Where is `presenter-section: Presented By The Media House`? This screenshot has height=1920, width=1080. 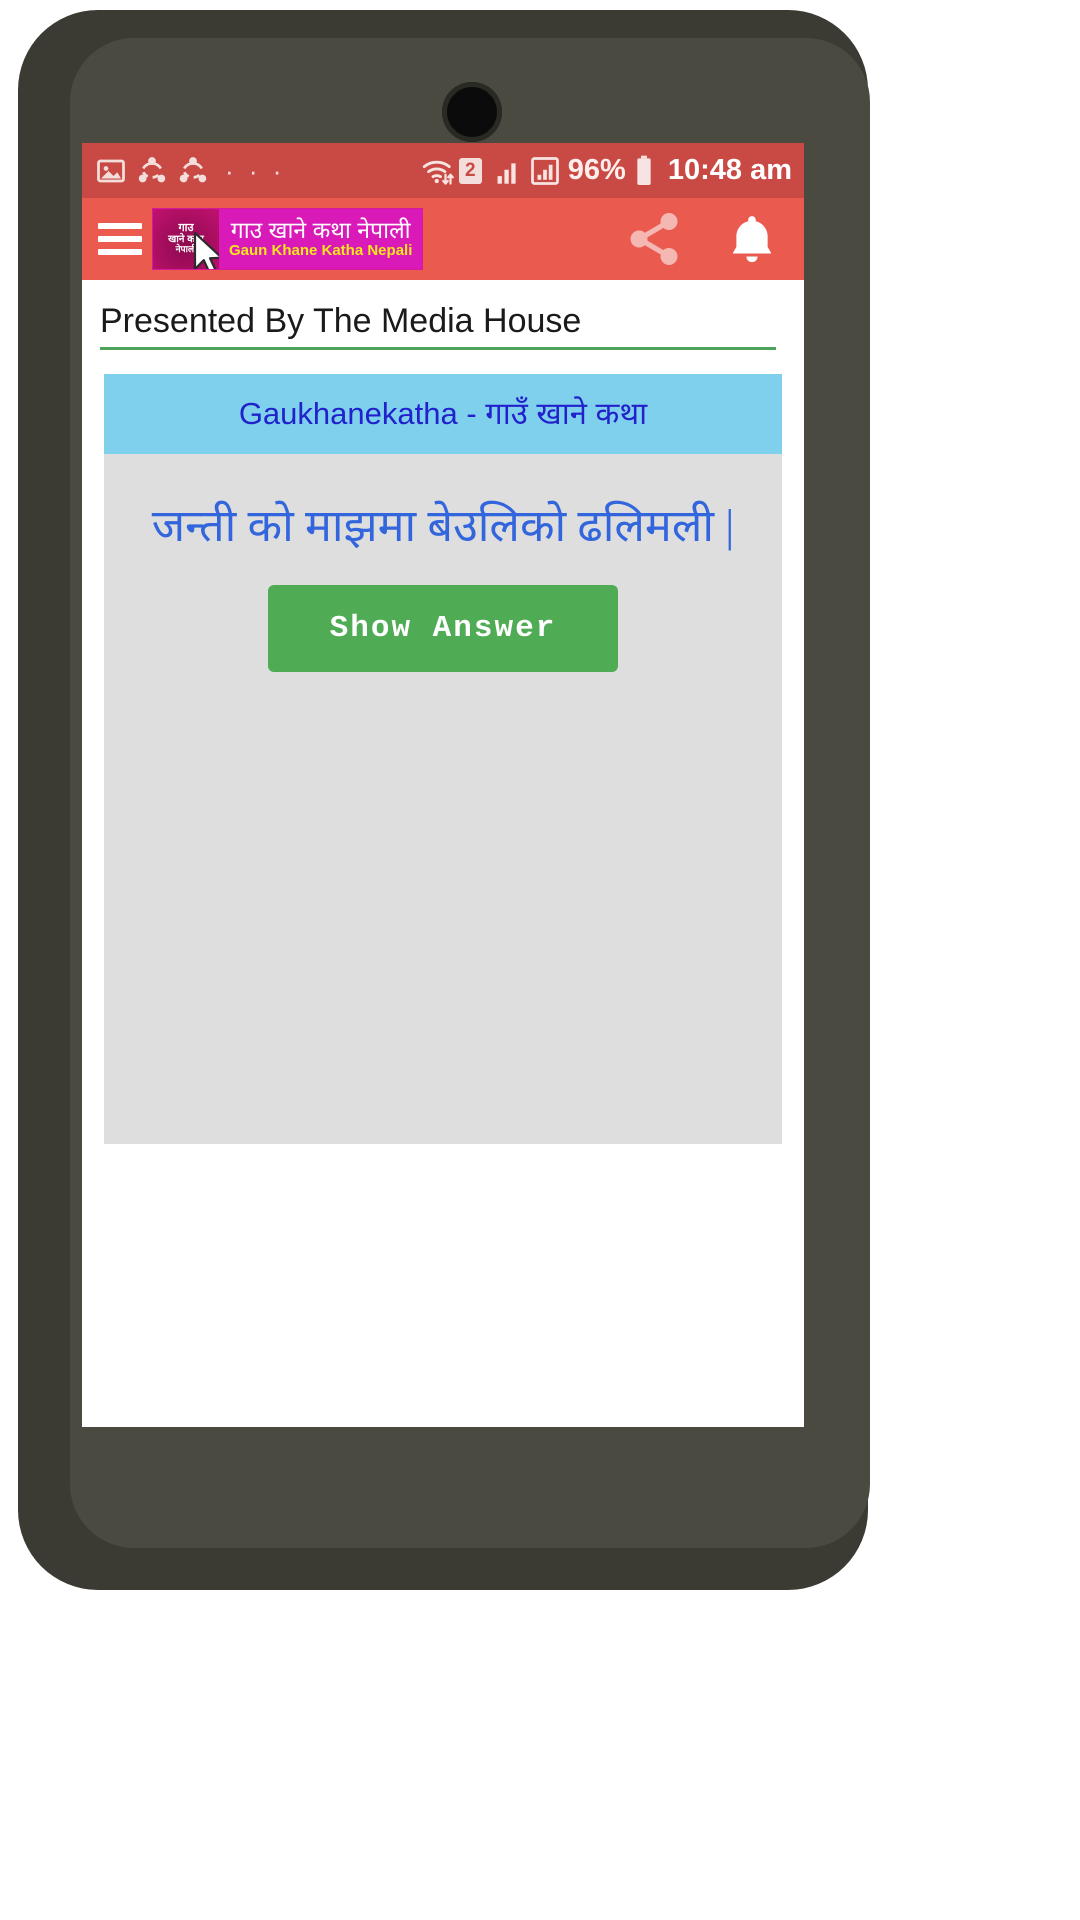
presenter-section: Presented By The Media House is located at coordinates (443, 320).